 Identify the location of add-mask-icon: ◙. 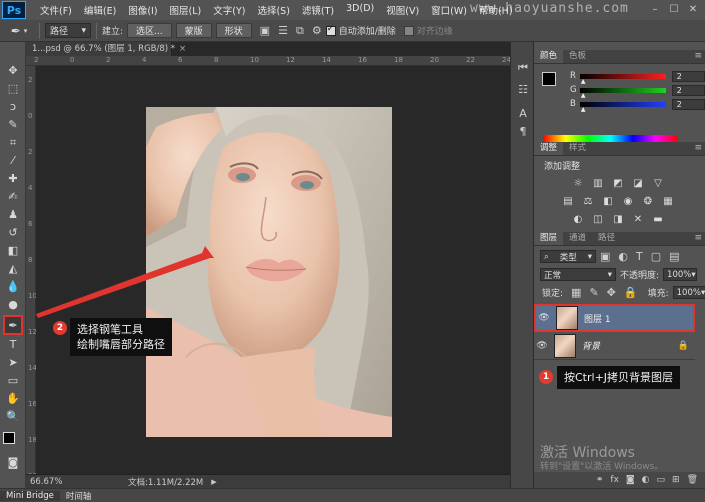
(630, 480).